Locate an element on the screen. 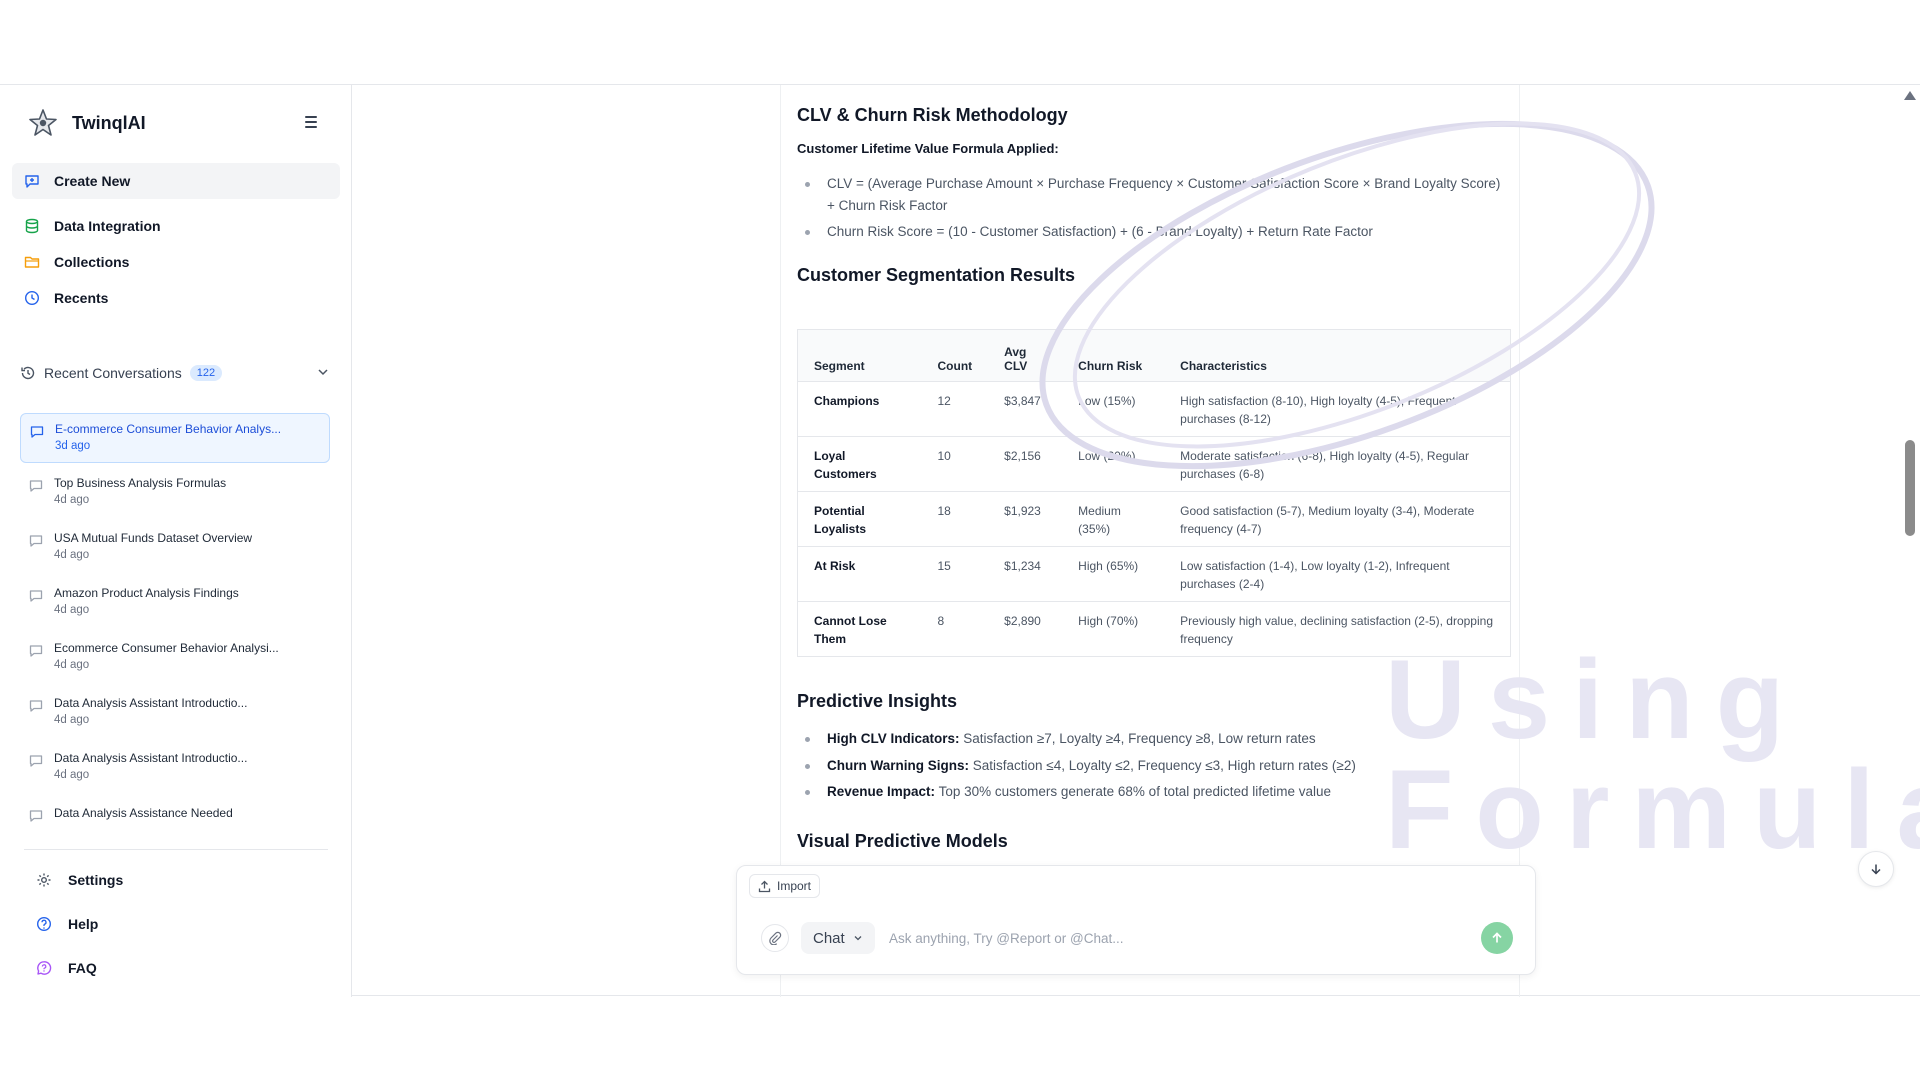  scrollbar-thumb is located at coordinates (1910, 488).